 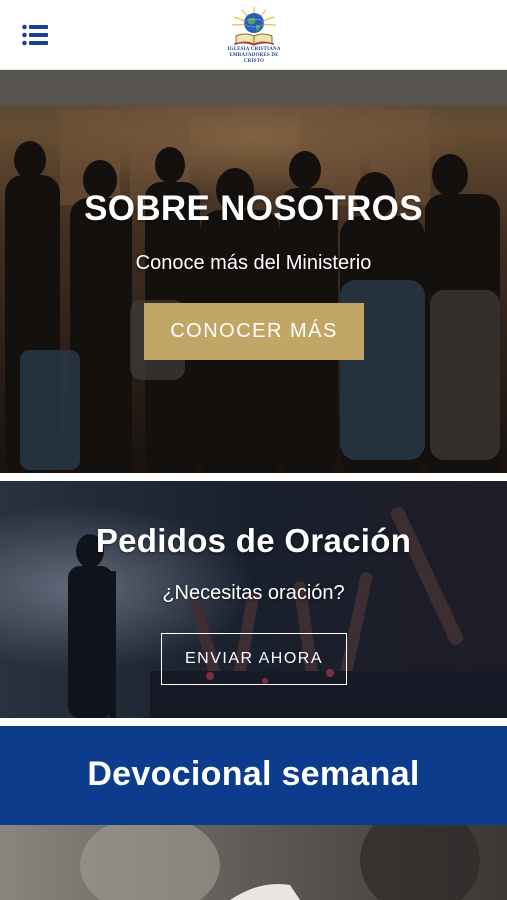 I want to click on hero-title: SOBRE NOSOTROS, so click(x=253, y=208).